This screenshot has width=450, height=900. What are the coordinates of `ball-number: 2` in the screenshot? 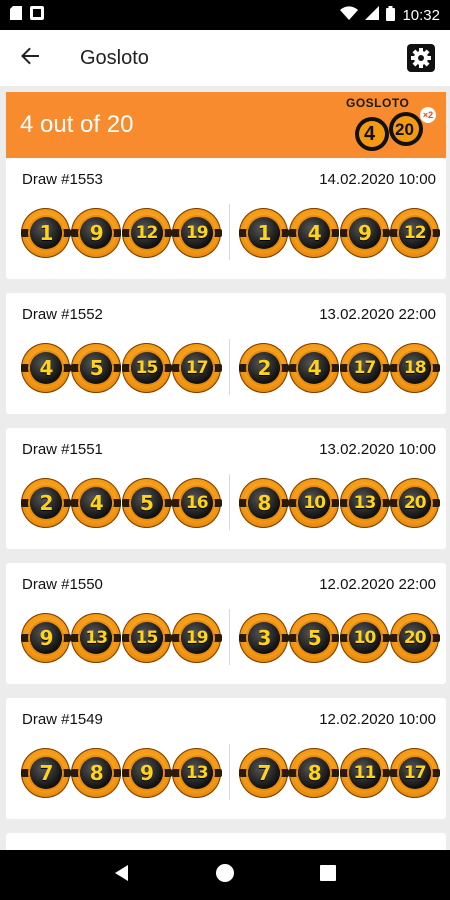 It's located at (46, 503).